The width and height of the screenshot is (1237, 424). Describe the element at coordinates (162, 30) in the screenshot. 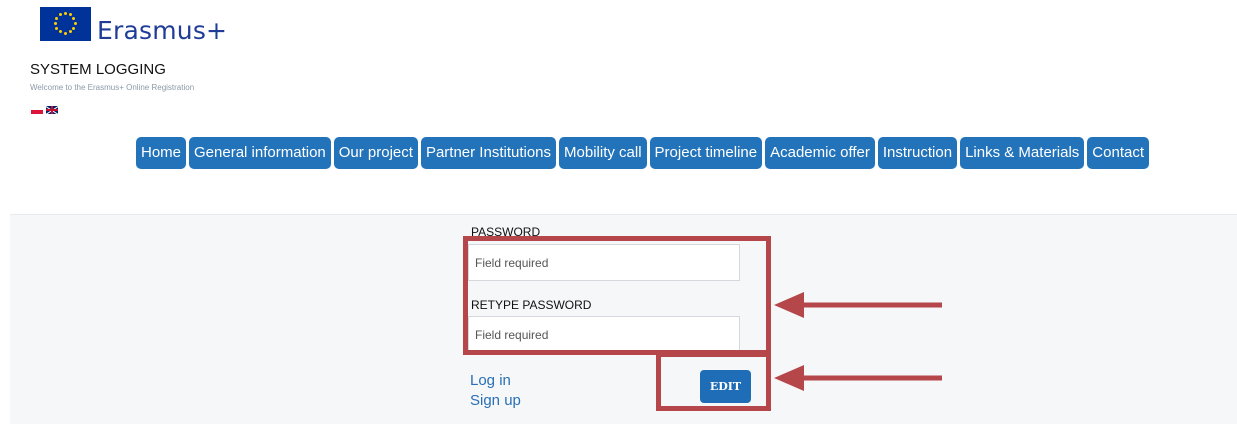

I see `logo-text: Erasmus+` at that location.